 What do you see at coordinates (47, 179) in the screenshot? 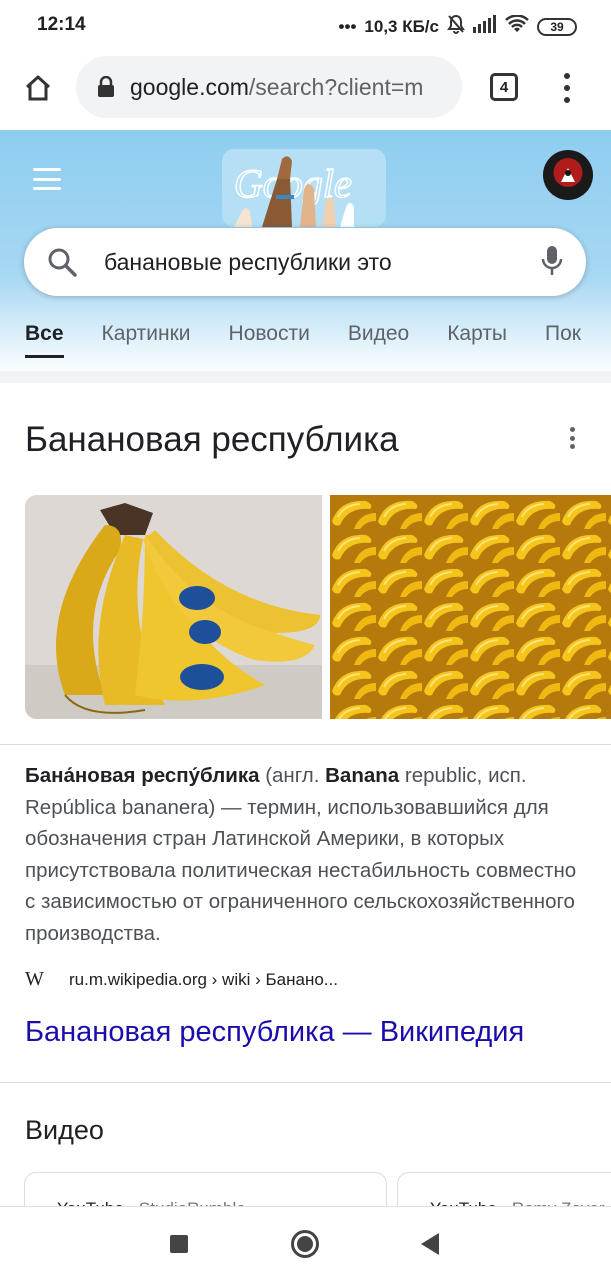
I see `hamburger-menu-icon` at bounding box center [47, 179].